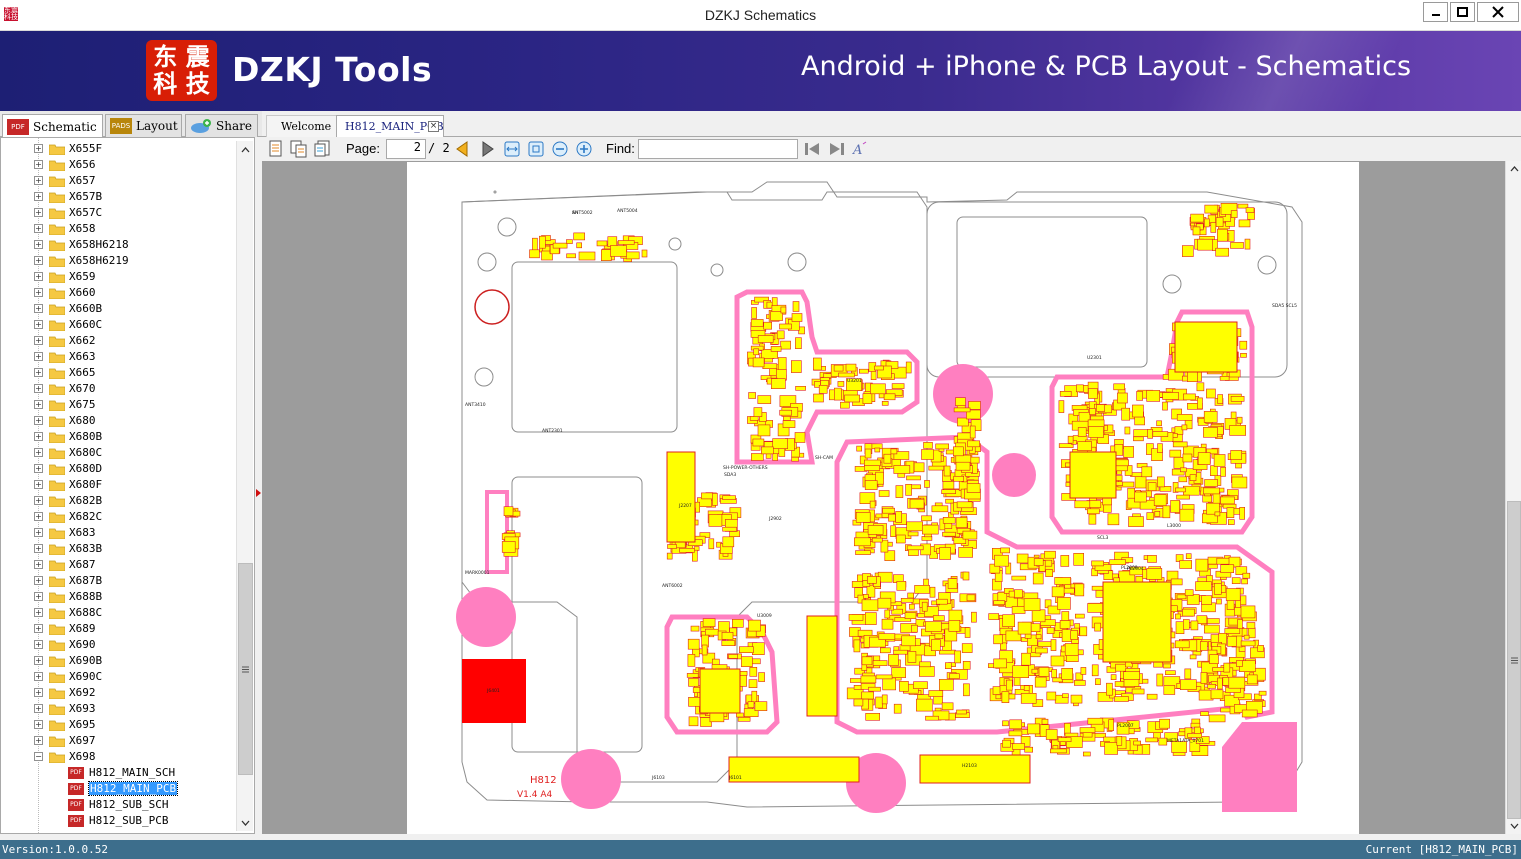 The width and height of the screenshot is (1521, 859). Describe the element at coordinates (462, 149) in the screenshot. I see `previous-page-button` at that location.